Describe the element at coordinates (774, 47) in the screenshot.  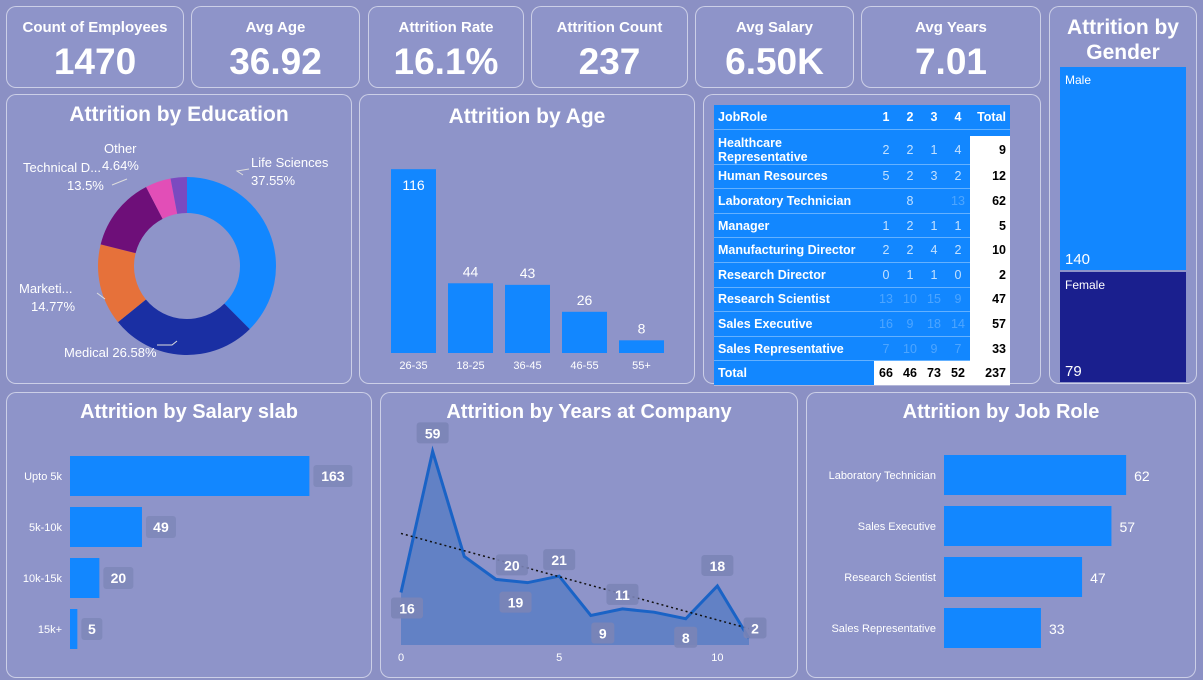
I see `kpi-card-avg-salary: Avg Salary 6.50K` at that location.